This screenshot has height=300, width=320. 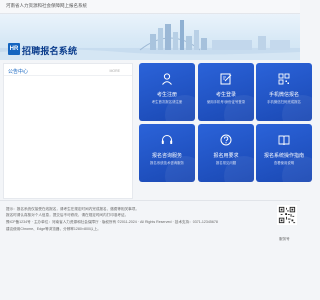 What do you see at coordinates (167, 102) in the screenshot?
I see `tile-register-desc: 考生首次报名请注册` at bounding box center [167, 102].